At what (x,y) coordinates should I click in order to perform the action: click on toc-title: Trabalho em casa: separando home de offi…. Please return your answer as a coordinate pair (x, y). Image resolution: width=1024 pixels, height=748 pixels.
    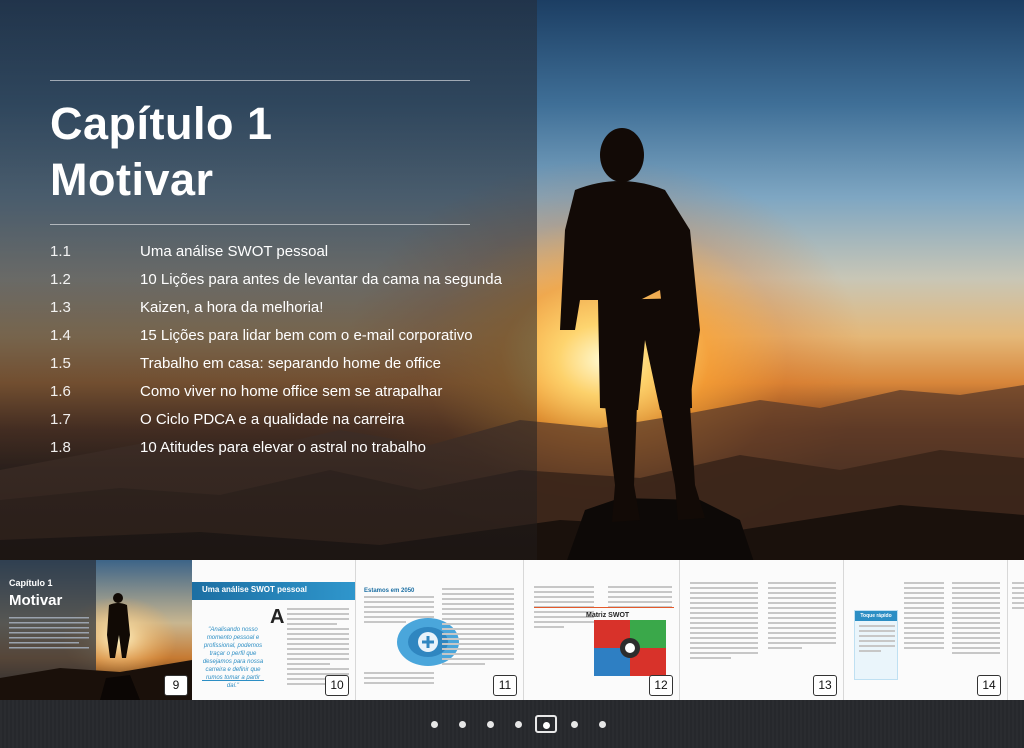
    Looking at the image, I should click on (291, 363).